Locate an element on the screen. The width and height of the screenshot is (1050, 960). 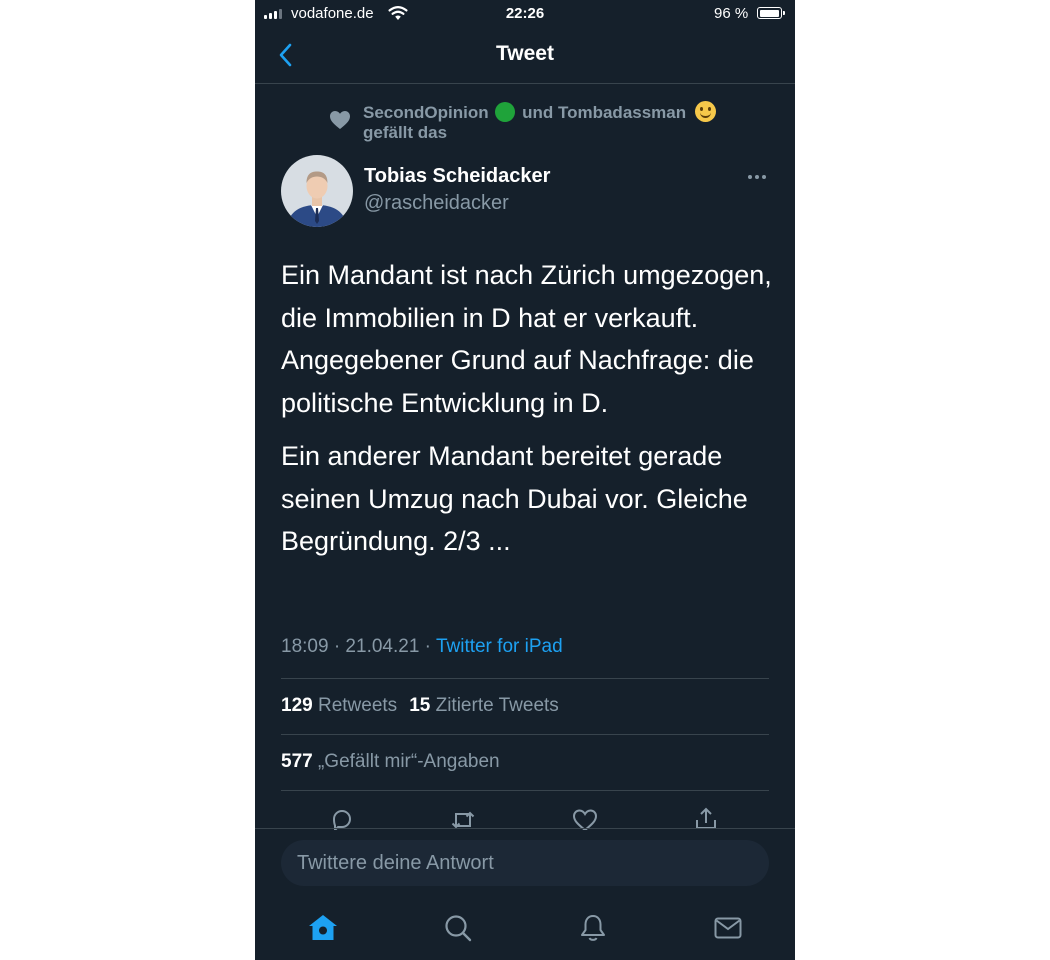
search-icon is located at coordinates (458, 928).